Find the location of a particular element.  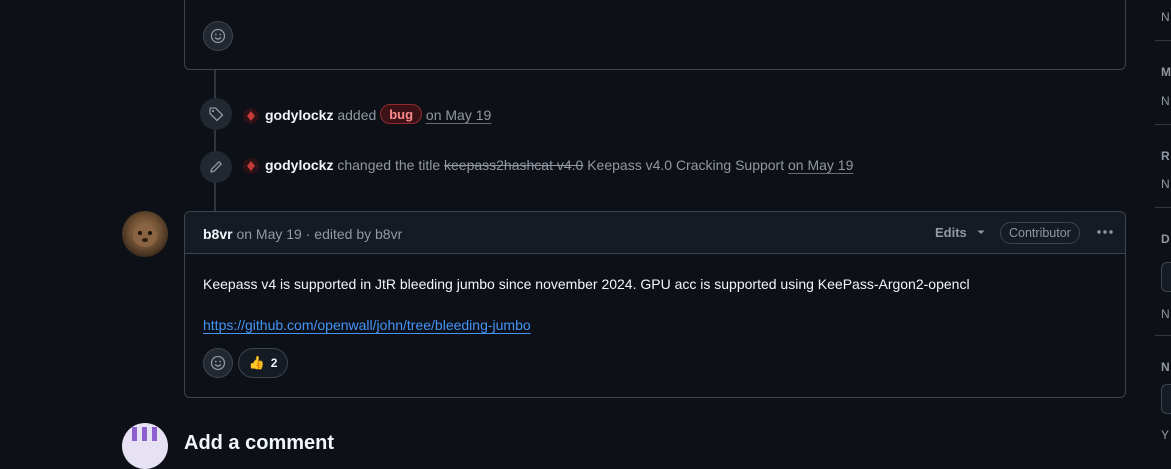

caret-down-icon is located at coordinates (981, 232).